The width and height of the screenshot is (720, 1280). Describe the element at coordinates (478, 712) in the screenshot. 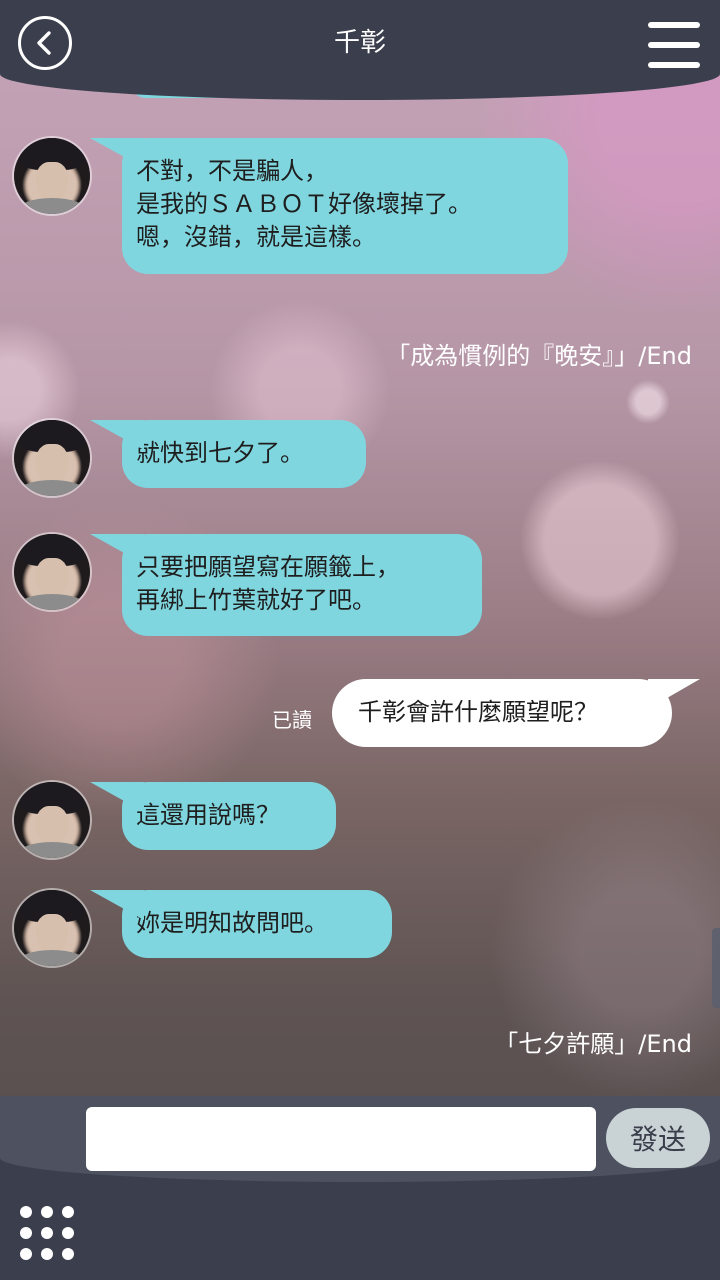

I see `message-text: 千彰會許什麼願望呢？` at that location.